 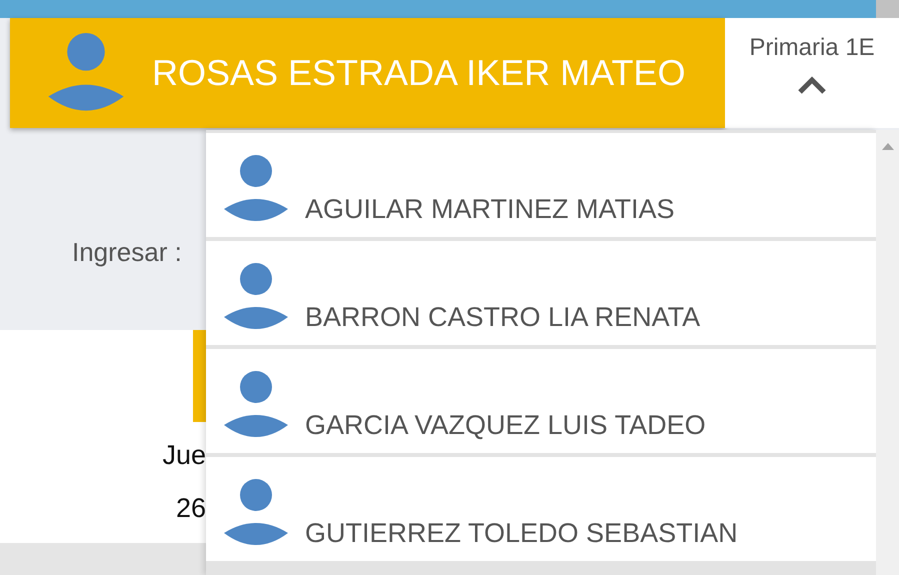 I want to click on student-item: AGUILAR MARTINEZ MATIAS, so click(x=541, y=185).